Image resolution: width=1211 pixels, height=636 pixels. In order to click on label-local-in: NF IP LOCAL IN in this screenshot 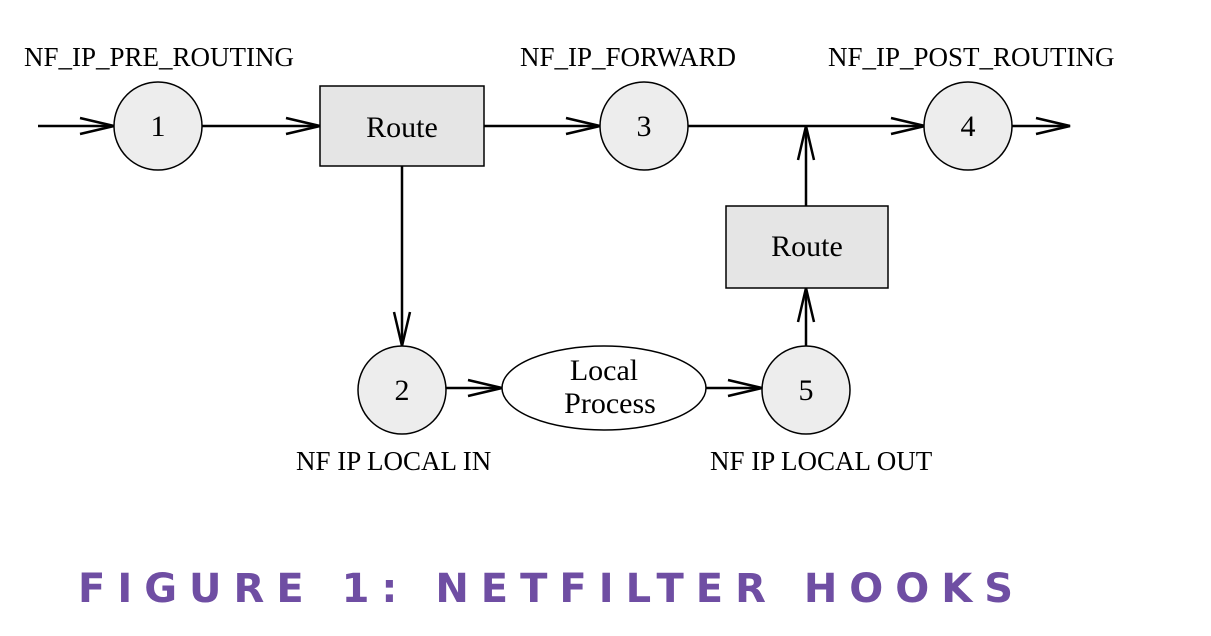, I will do `click(393, 461)`.